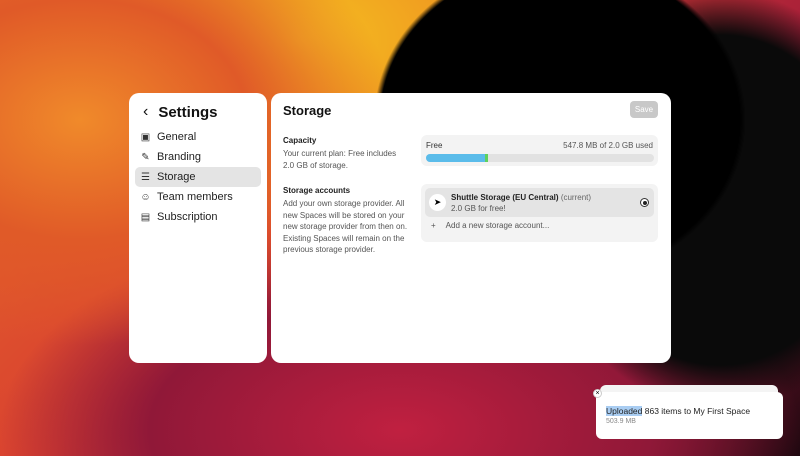 This screenshot has height=456, width=800. Describe the element at coordinates (608, 145) in the screenshot. I see `usage-text: 547.8 MB of 2.0 GB used` at that location.